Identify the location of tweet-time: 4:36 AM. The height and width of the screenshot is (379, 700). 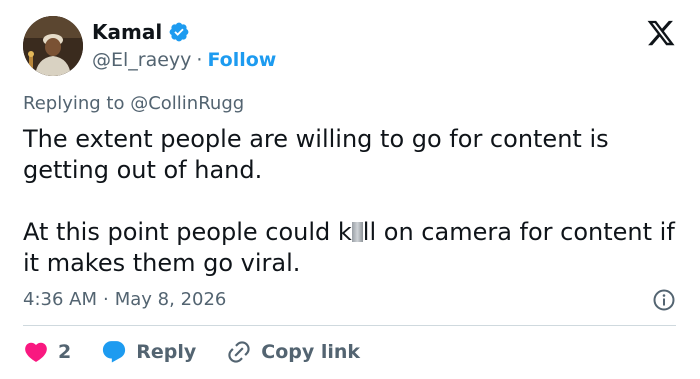
(60, 299).